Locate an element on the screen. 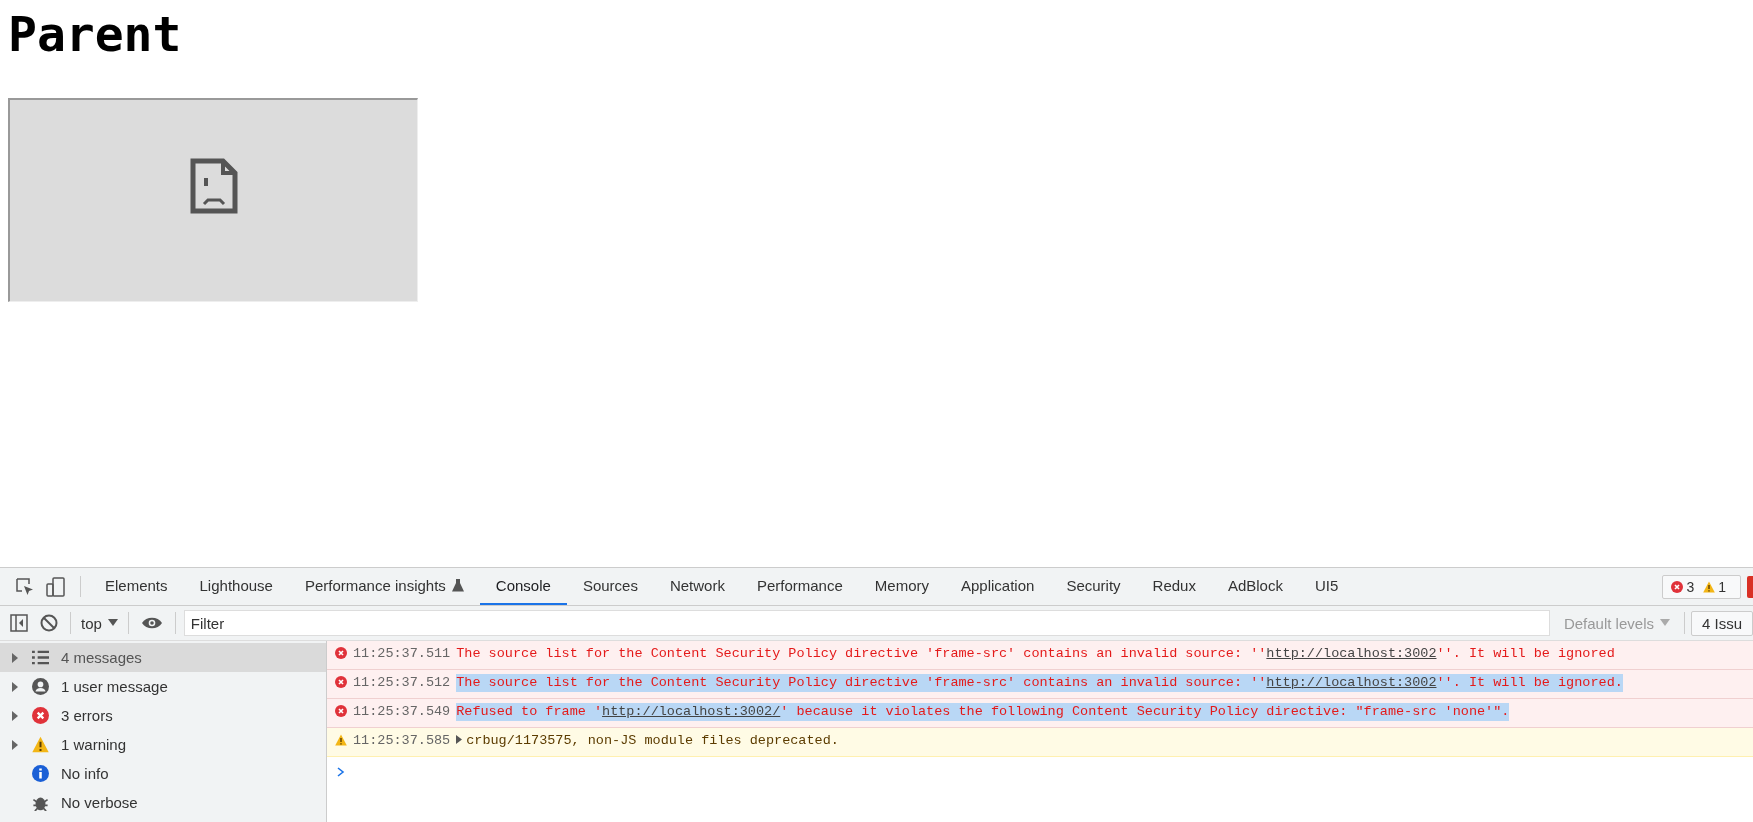  panel-tab: Memory is located at coordinates (901, 586).